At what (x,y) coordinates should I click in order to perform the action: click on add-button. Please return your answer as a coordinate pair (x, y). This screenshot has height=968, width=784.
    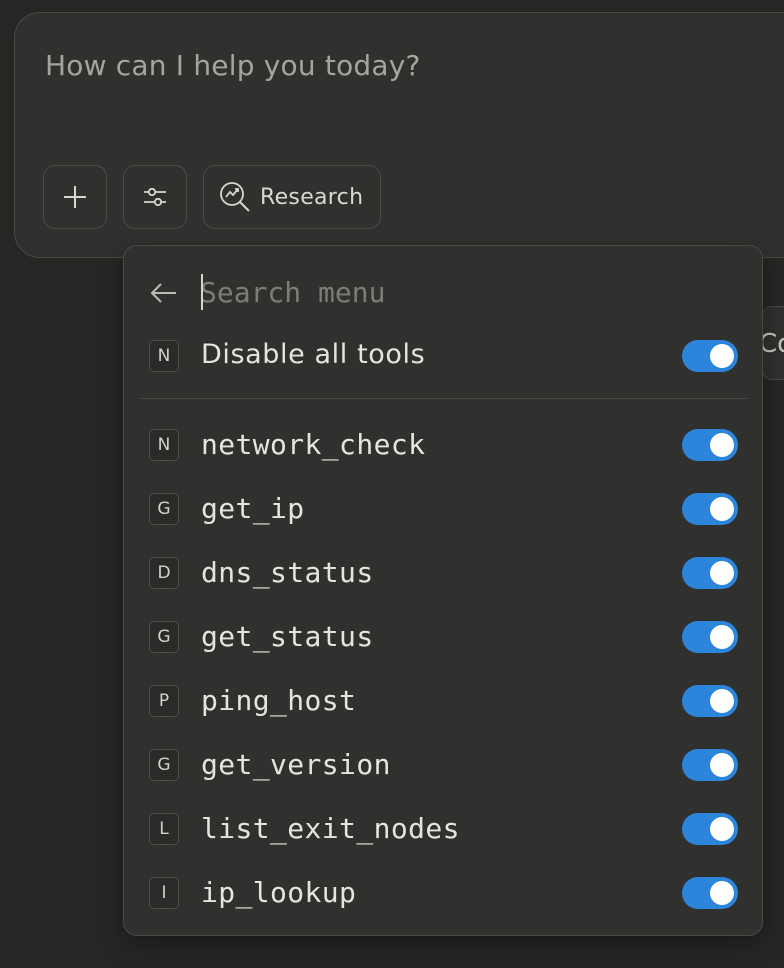
    Looking at the image, I should click on (75, 197).